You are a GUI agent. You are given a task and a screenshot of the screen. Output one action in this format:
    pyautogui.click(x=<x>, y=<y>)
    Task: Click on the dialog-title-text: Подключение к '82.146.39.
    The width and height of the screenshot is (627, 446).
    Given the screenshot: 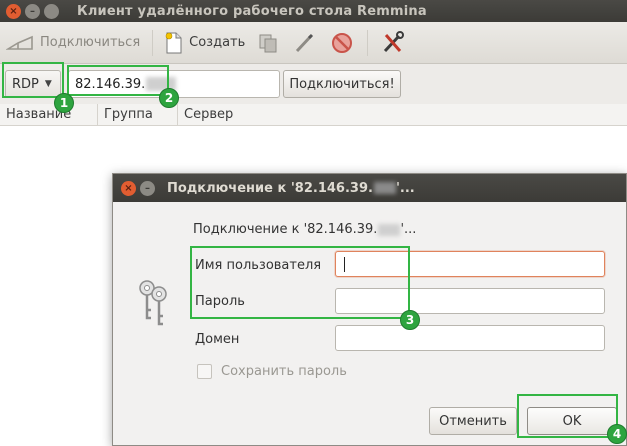 What is the action you would take?
    pyautogui.click(x=270, y=188)
    